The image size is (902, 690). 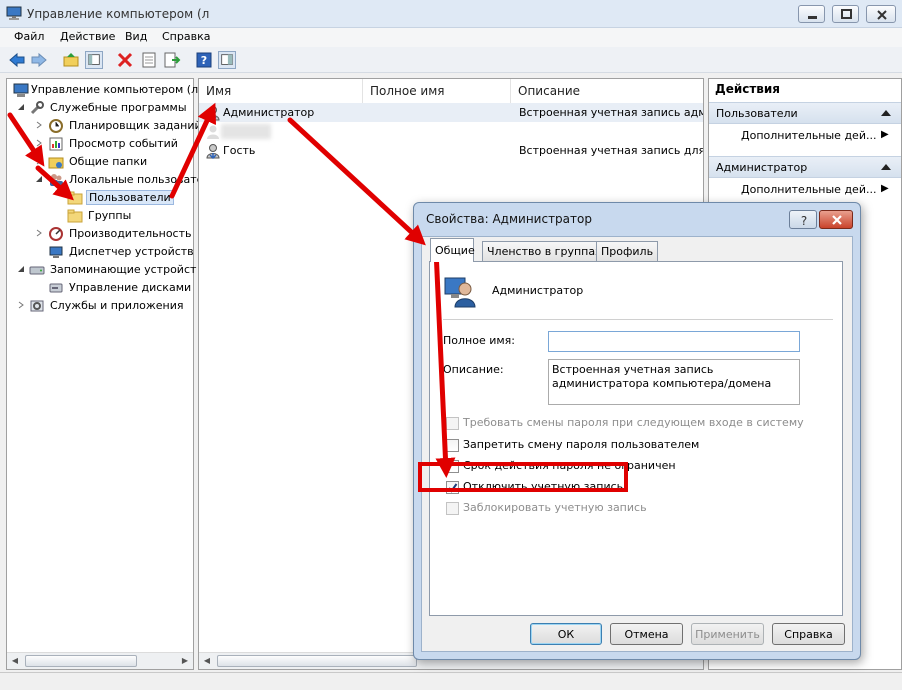 What do you see at coordinates (239, 150) in the screenshot?
I see `list-cell-name: Гость` at bounding box center [239, 150].